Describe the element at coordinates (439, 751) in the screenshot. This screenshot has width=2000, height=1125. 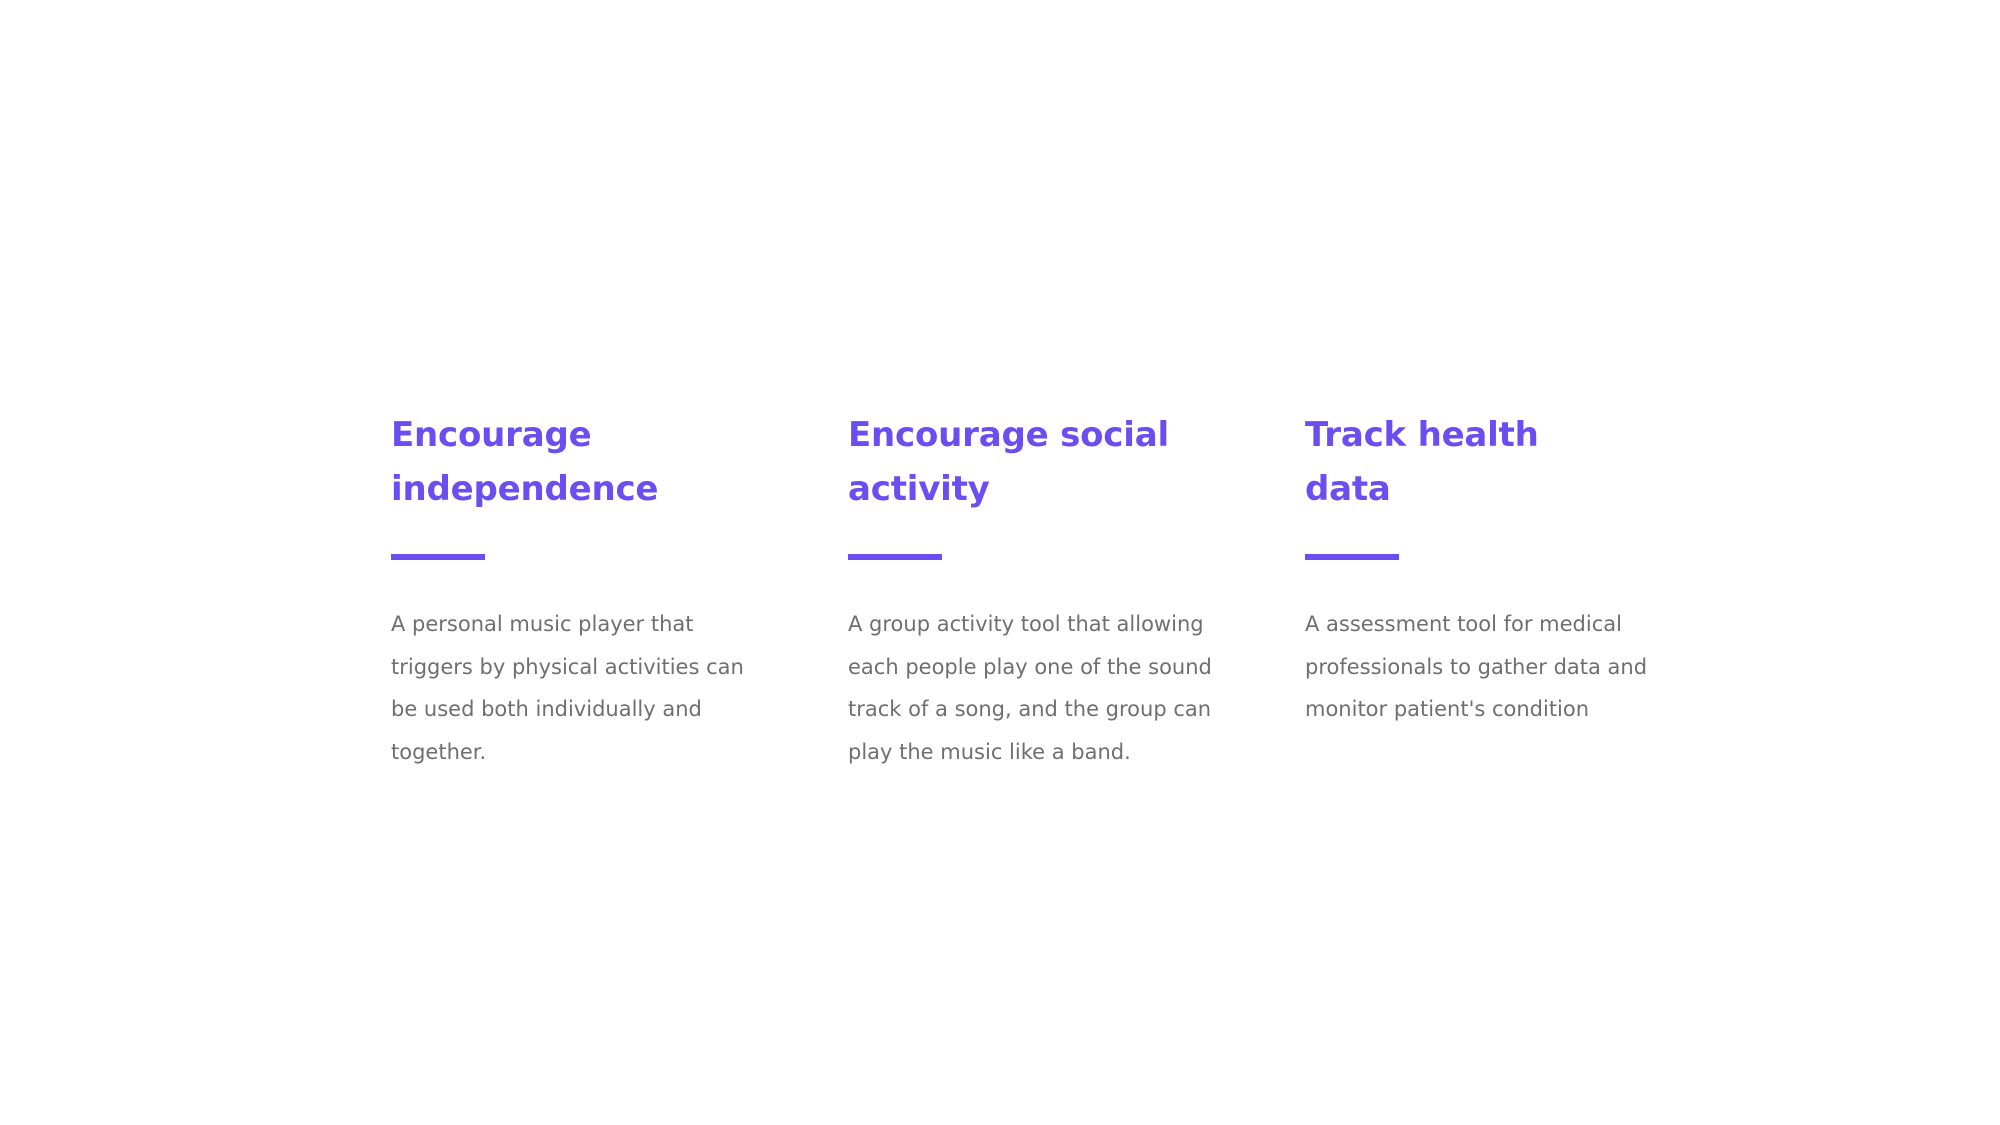
I see `description-line: together.` at that location.